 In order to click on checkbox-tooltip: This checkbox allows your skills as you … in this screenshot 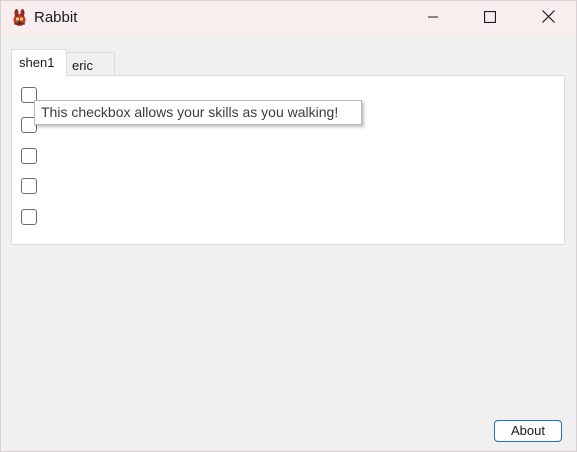, I will do `click(198, 112)`.